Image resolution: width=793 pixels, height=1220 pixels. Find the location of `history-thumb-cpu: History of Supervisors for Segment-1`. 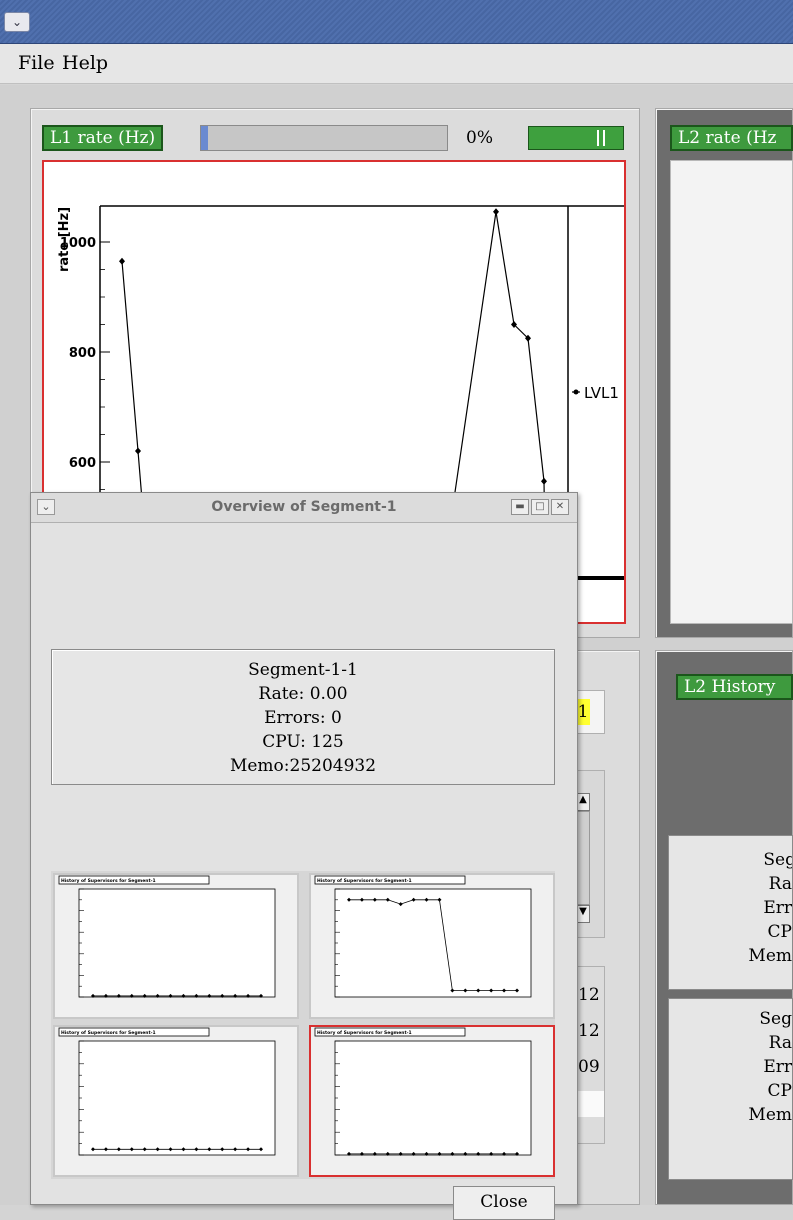

history-thumb-cpu: History of Supervisors for Segment-1 is located at coordinates (432, 946).